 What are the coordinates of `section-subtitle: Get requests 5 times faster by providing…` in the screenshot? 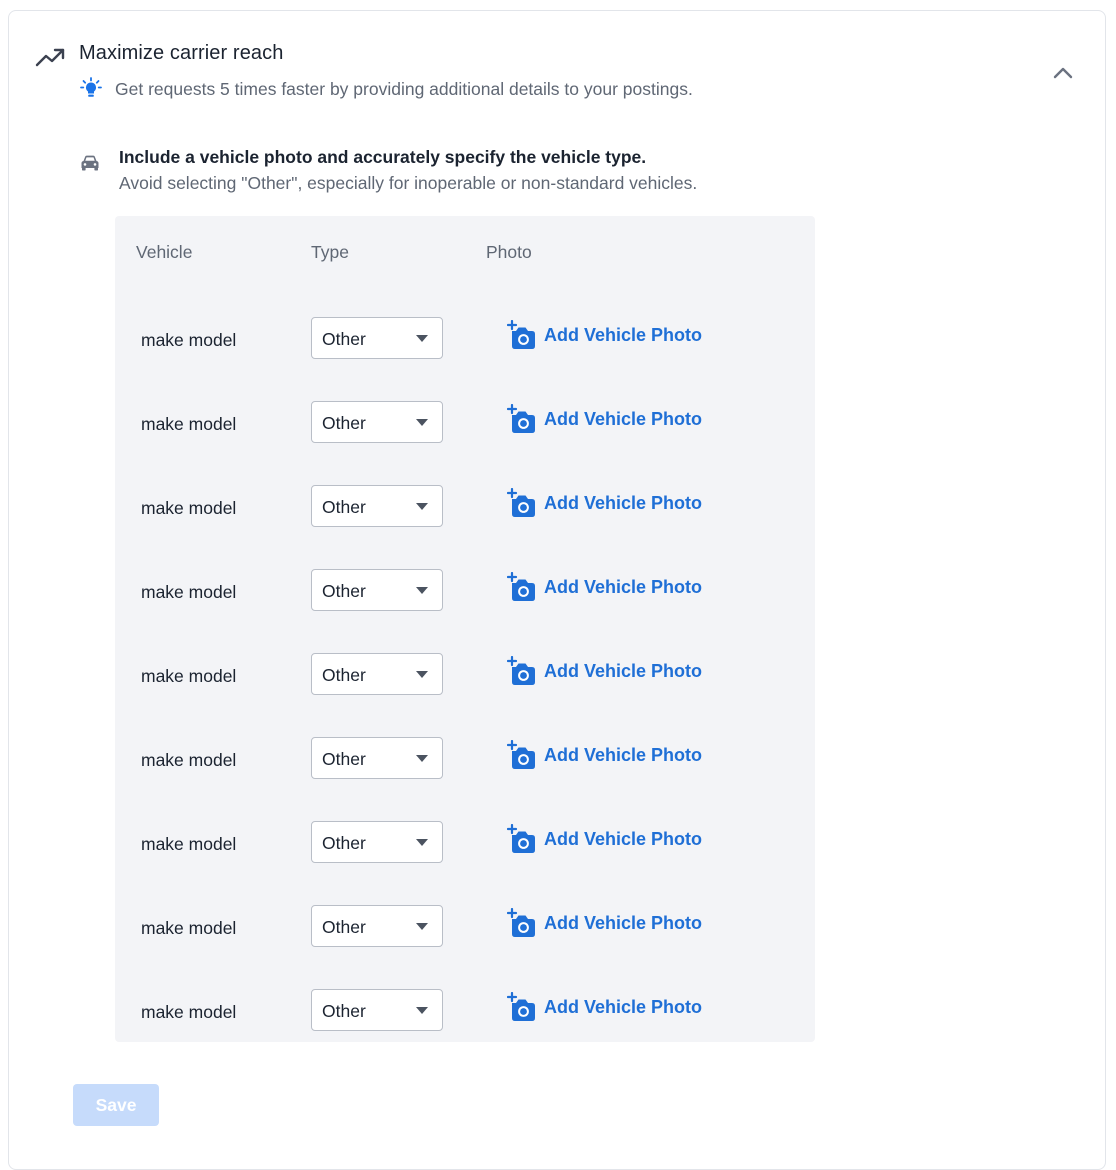 It's located at (404, 89).